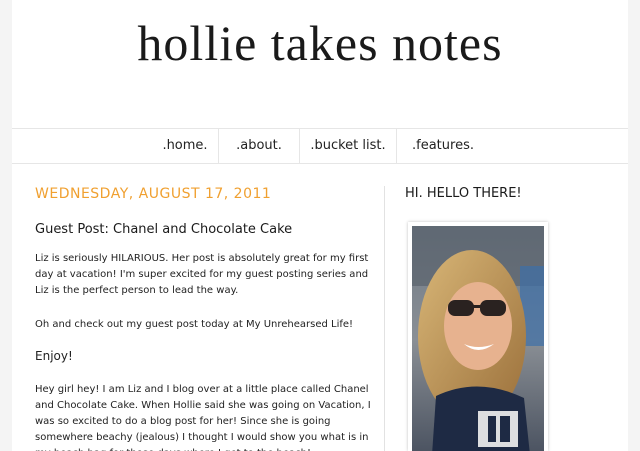 The image size is (640, 451). I want to click on post-paragraph: Enjoy!, so click(54, 356).